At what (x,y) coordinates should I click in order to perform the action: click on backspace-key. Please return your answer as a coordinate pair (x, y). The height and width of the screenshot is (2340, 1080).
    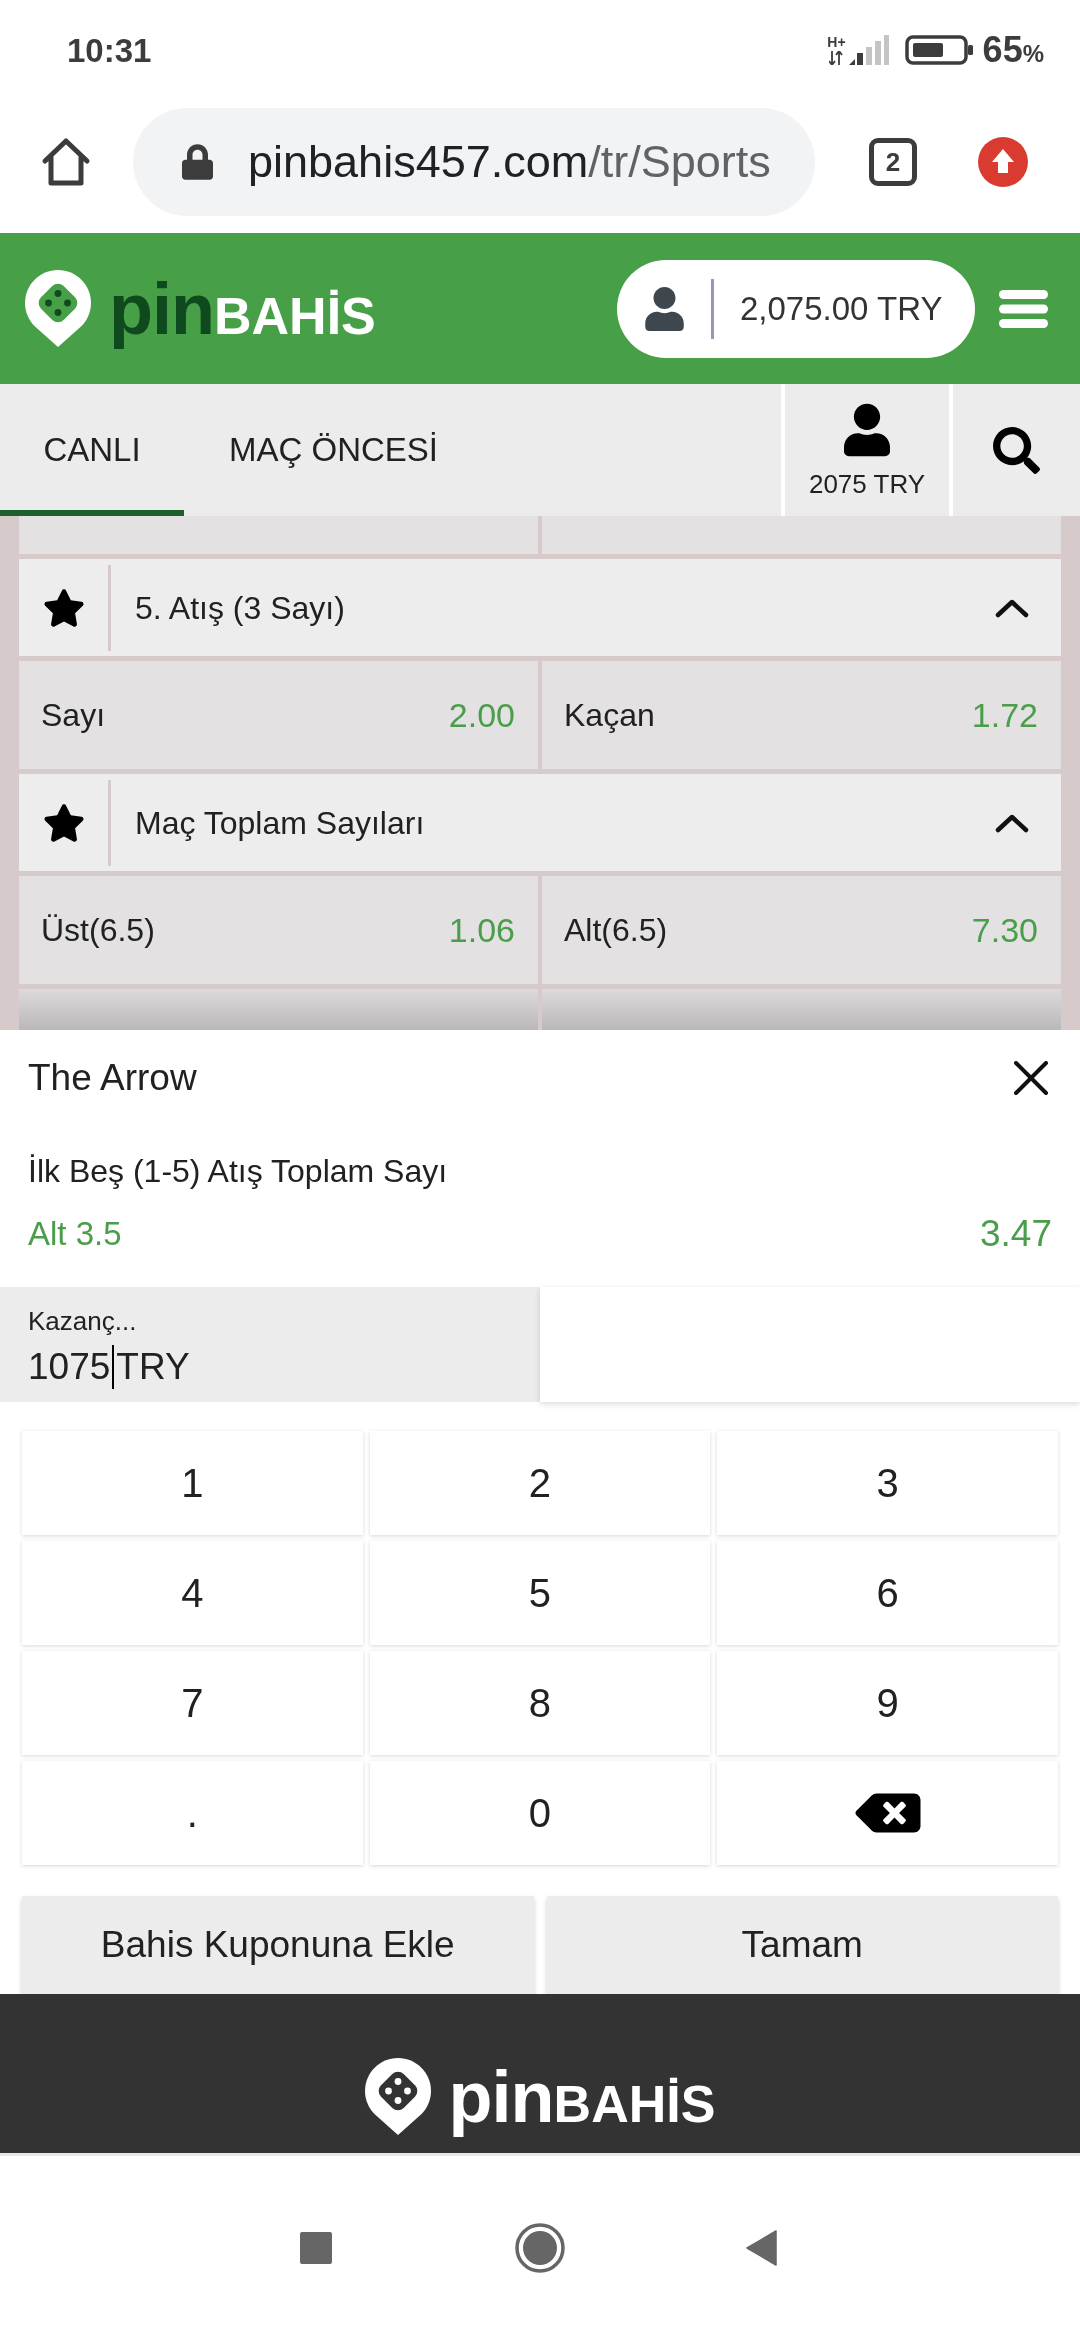
    Looking at the image, I should click on (887, 1813).